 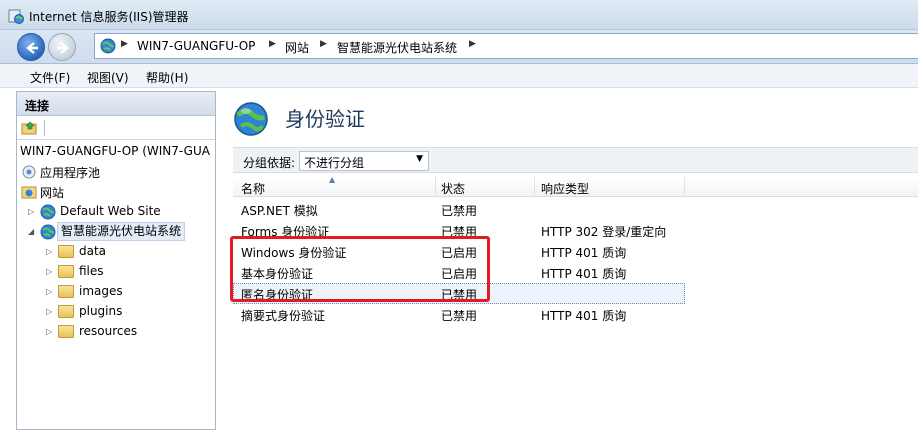 What do you see at coordinates (91, 271) in the screenshot?
I see `tree-label: files` at bounding box center [91, 271].